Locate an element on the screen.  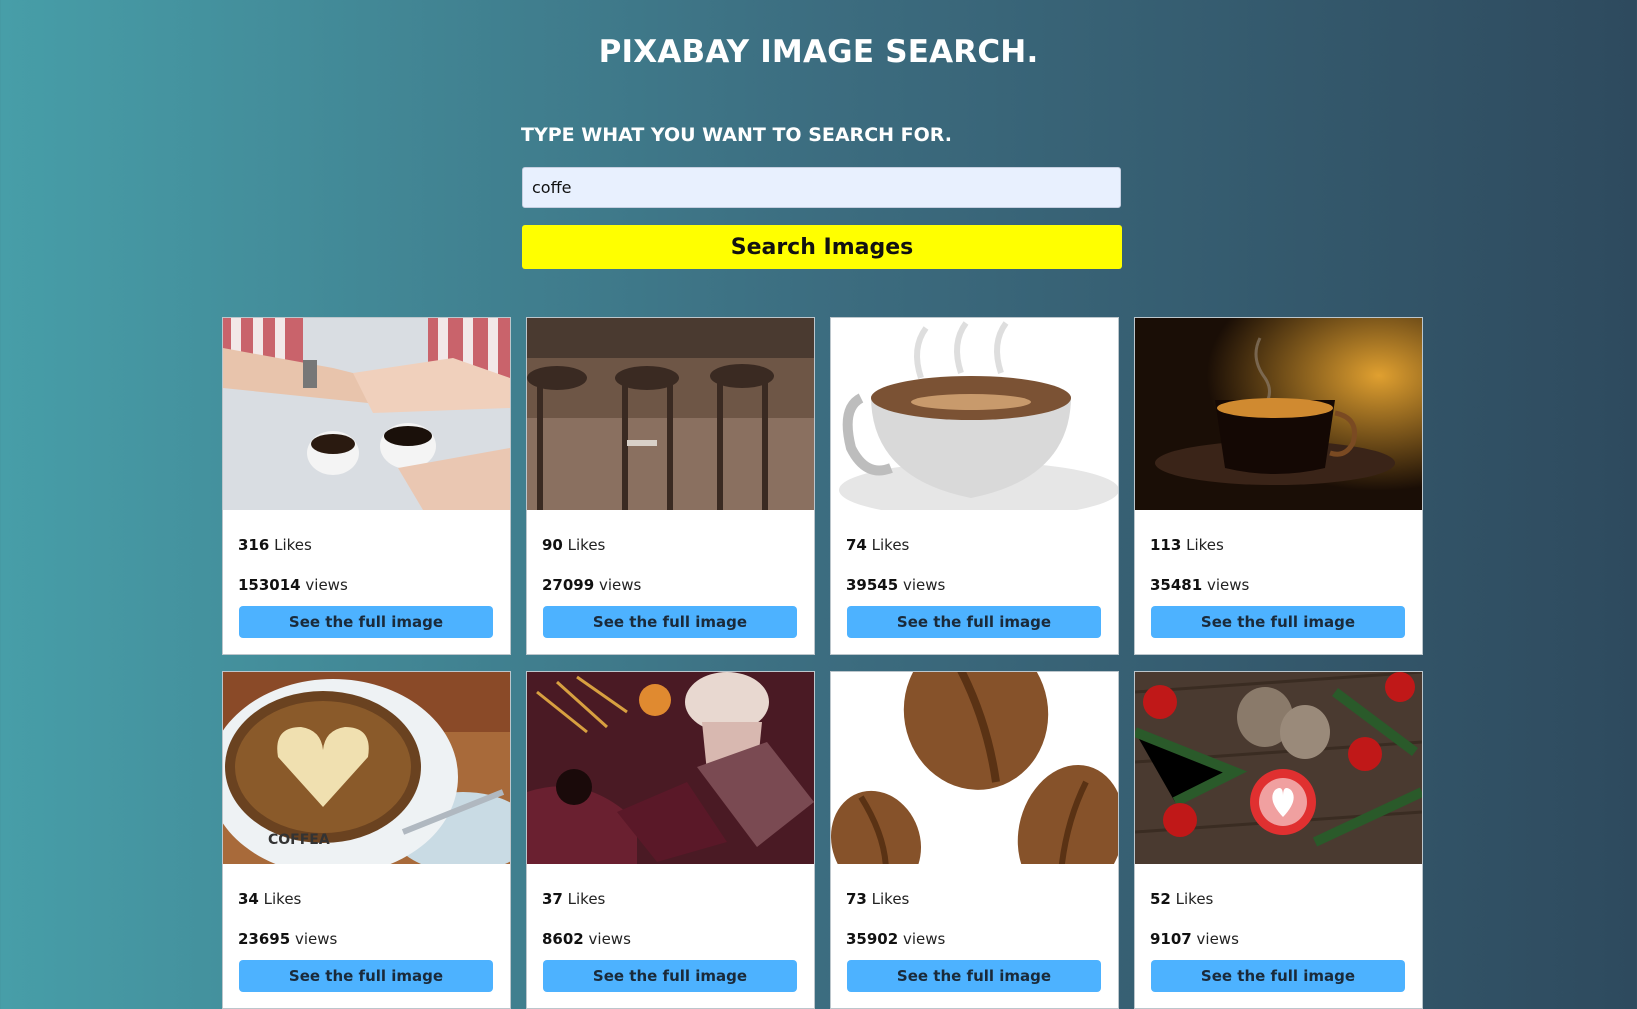
result-card: 52 Likes 9107 views See the full image is located at coordinates (1278, 840).